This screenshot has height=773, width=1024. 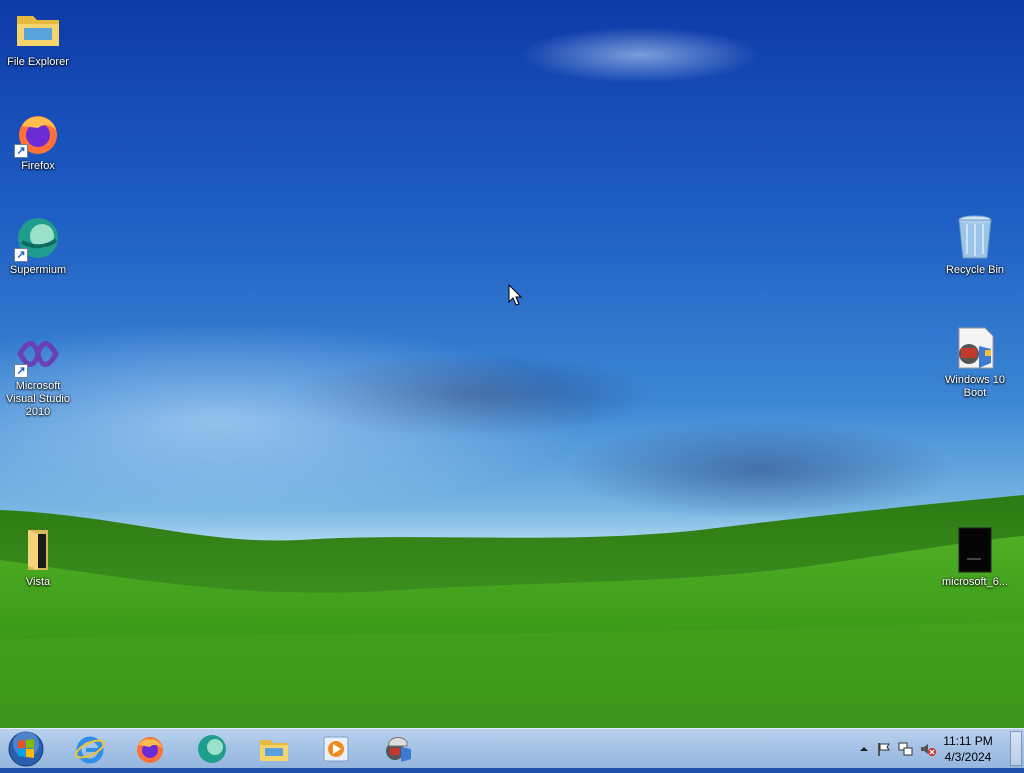 I want to click on supermium-icon, so click(x=212, y=749).